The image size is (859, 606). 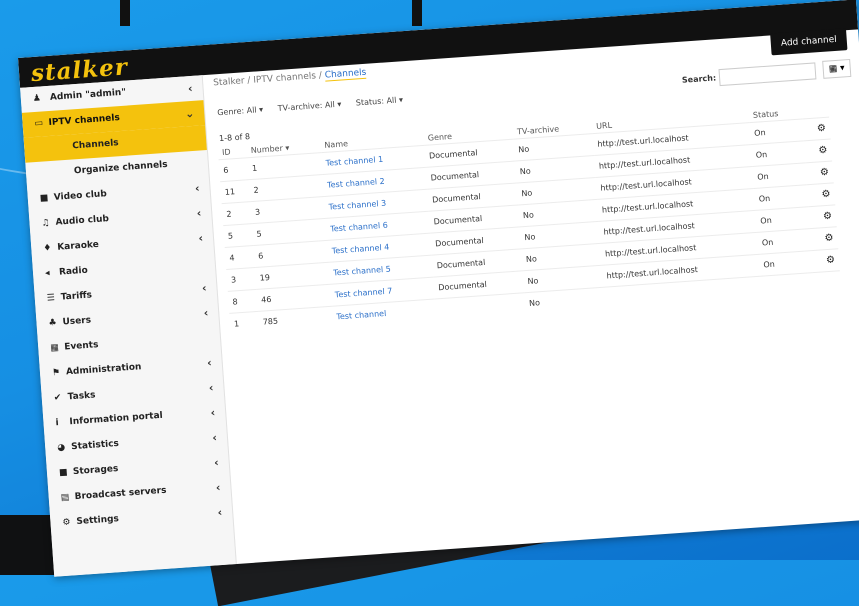 I want to click on sidebar-item-label: Channels, so click(x=95, y=145).